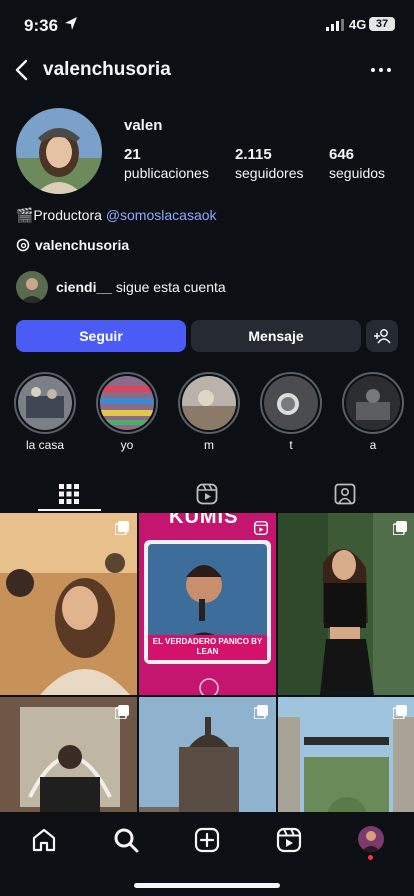 The height and width of the screenshot is (896, 414). Describe the element at coordinates (291, 403) in the screenshot. I see `highlight-t` at that location.